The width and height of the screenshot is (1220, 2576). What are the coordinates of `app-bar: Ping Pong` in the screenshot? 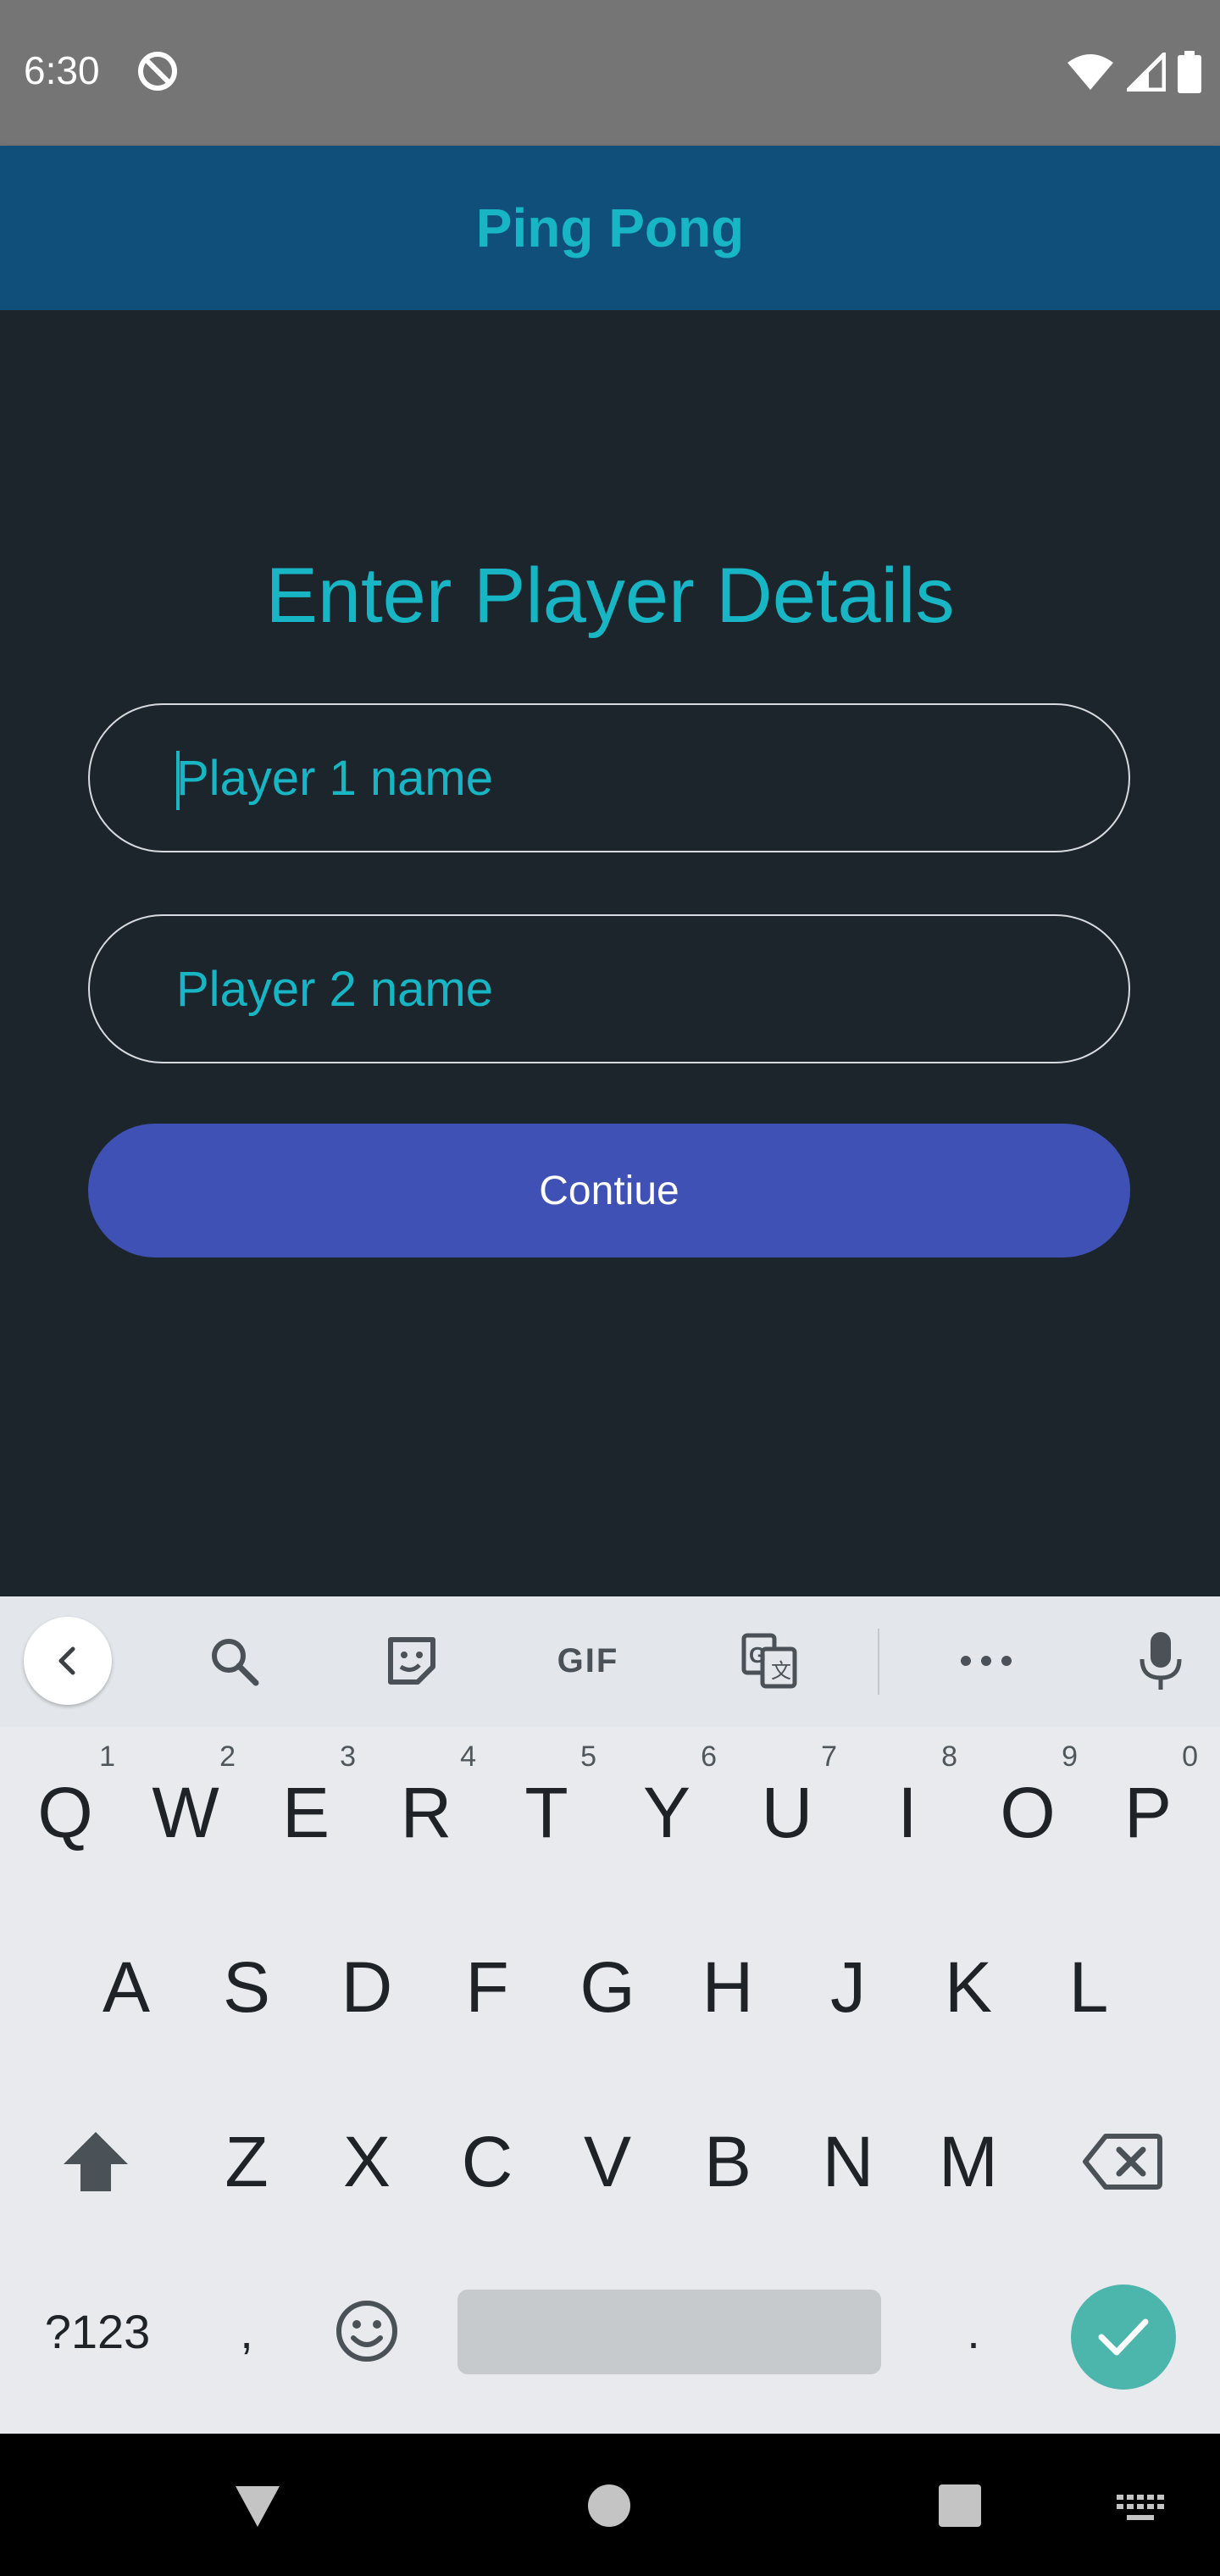 It's located at (610, 228).